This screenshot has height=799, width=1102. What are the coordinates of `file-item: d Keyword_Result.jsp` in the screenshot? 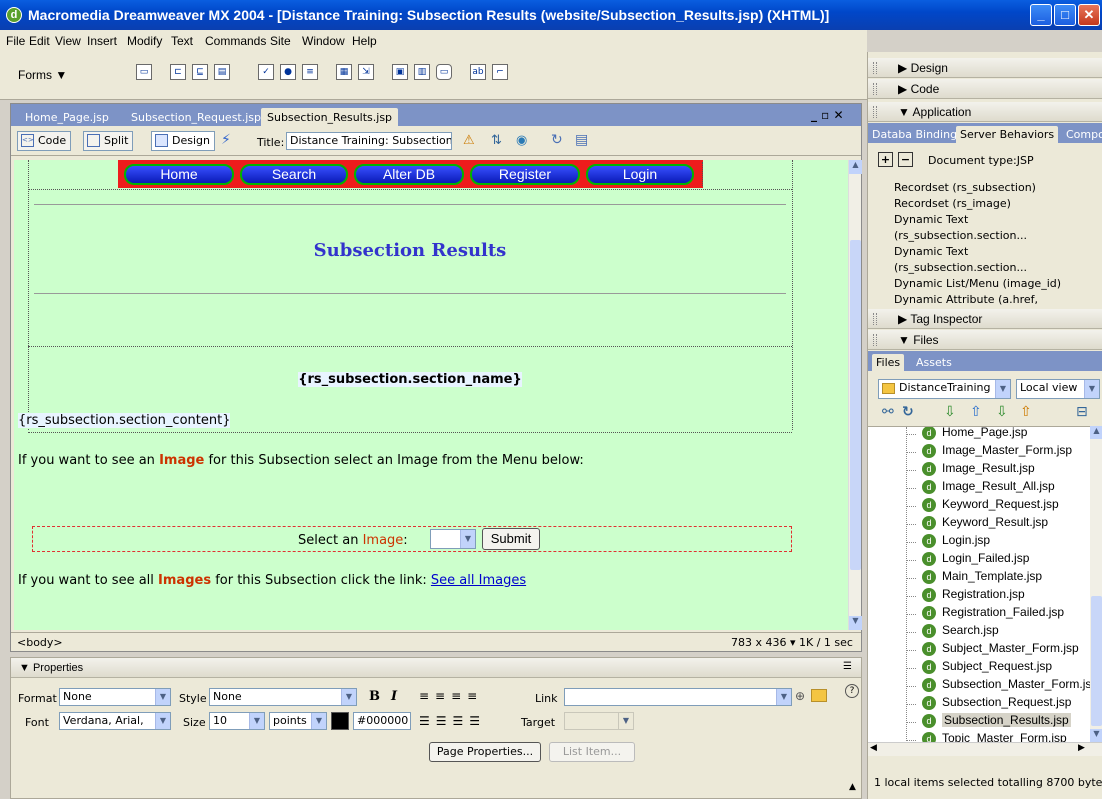 It's located at (985, 522).